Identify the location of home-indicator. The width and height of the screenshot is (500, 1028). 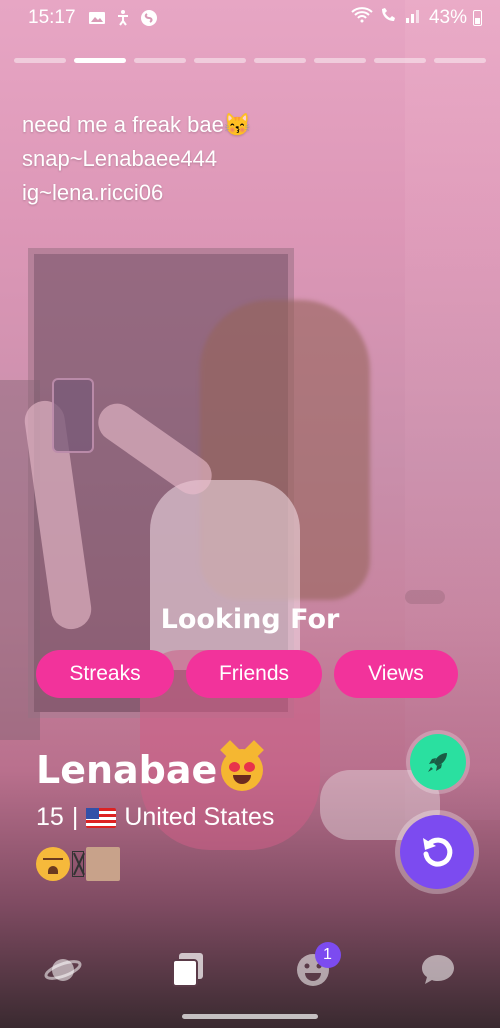
(250, 1016).